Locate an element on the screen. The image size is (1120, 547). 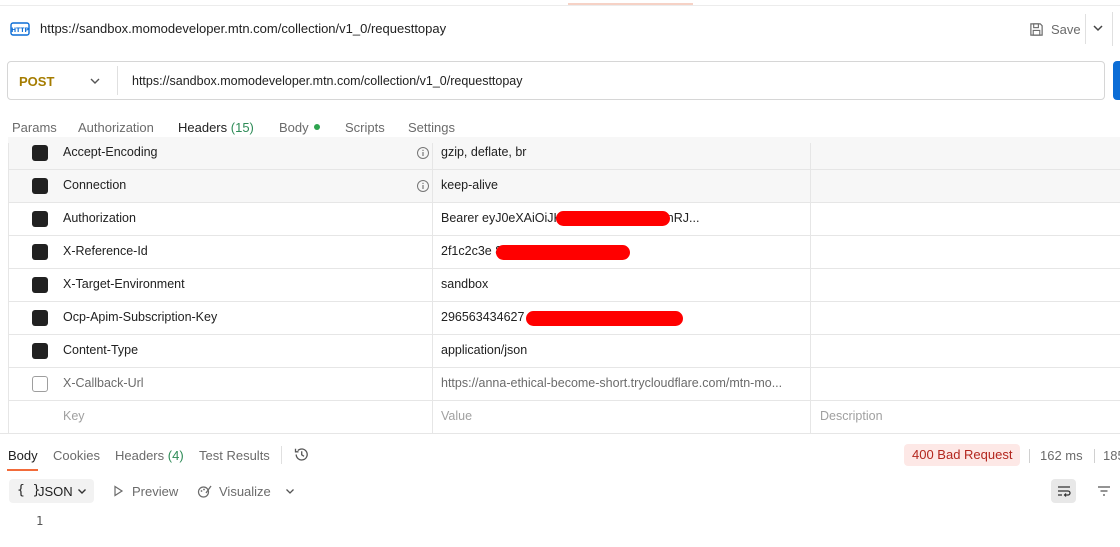
method-select: POST is located at coordinates (36, 81).